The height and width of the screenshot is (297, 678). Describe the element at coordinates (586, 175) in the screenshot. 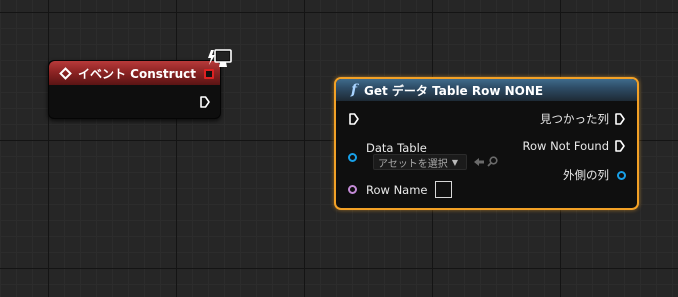

I see `out-row-label: 外側の列` at that location.